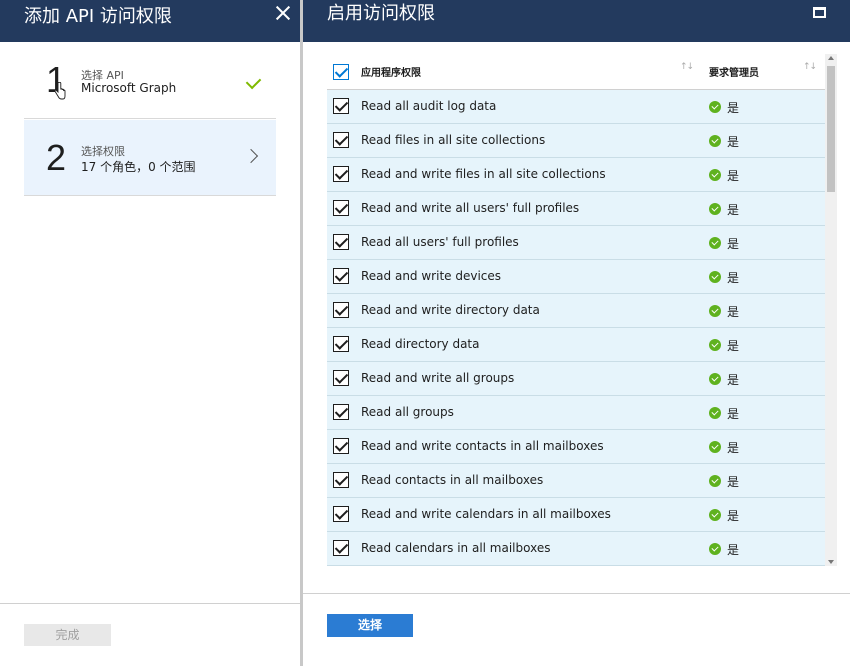 The width and height of the screenshot is (850, 666). I want to click on scrollbar, so click(831, 310).